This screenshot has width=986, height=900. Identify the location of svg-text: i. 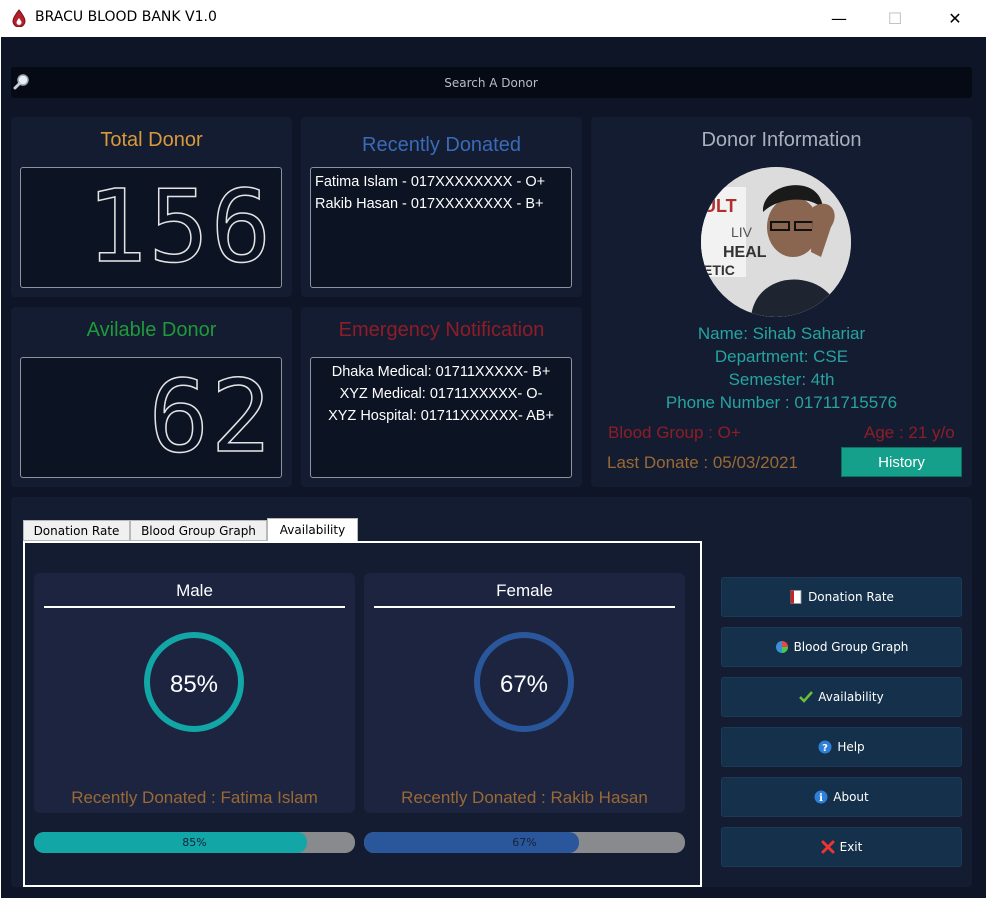
(821, 798).